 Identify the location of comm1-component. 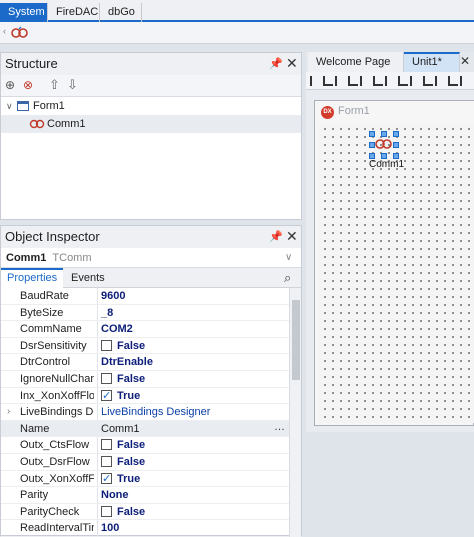
(384, 145).